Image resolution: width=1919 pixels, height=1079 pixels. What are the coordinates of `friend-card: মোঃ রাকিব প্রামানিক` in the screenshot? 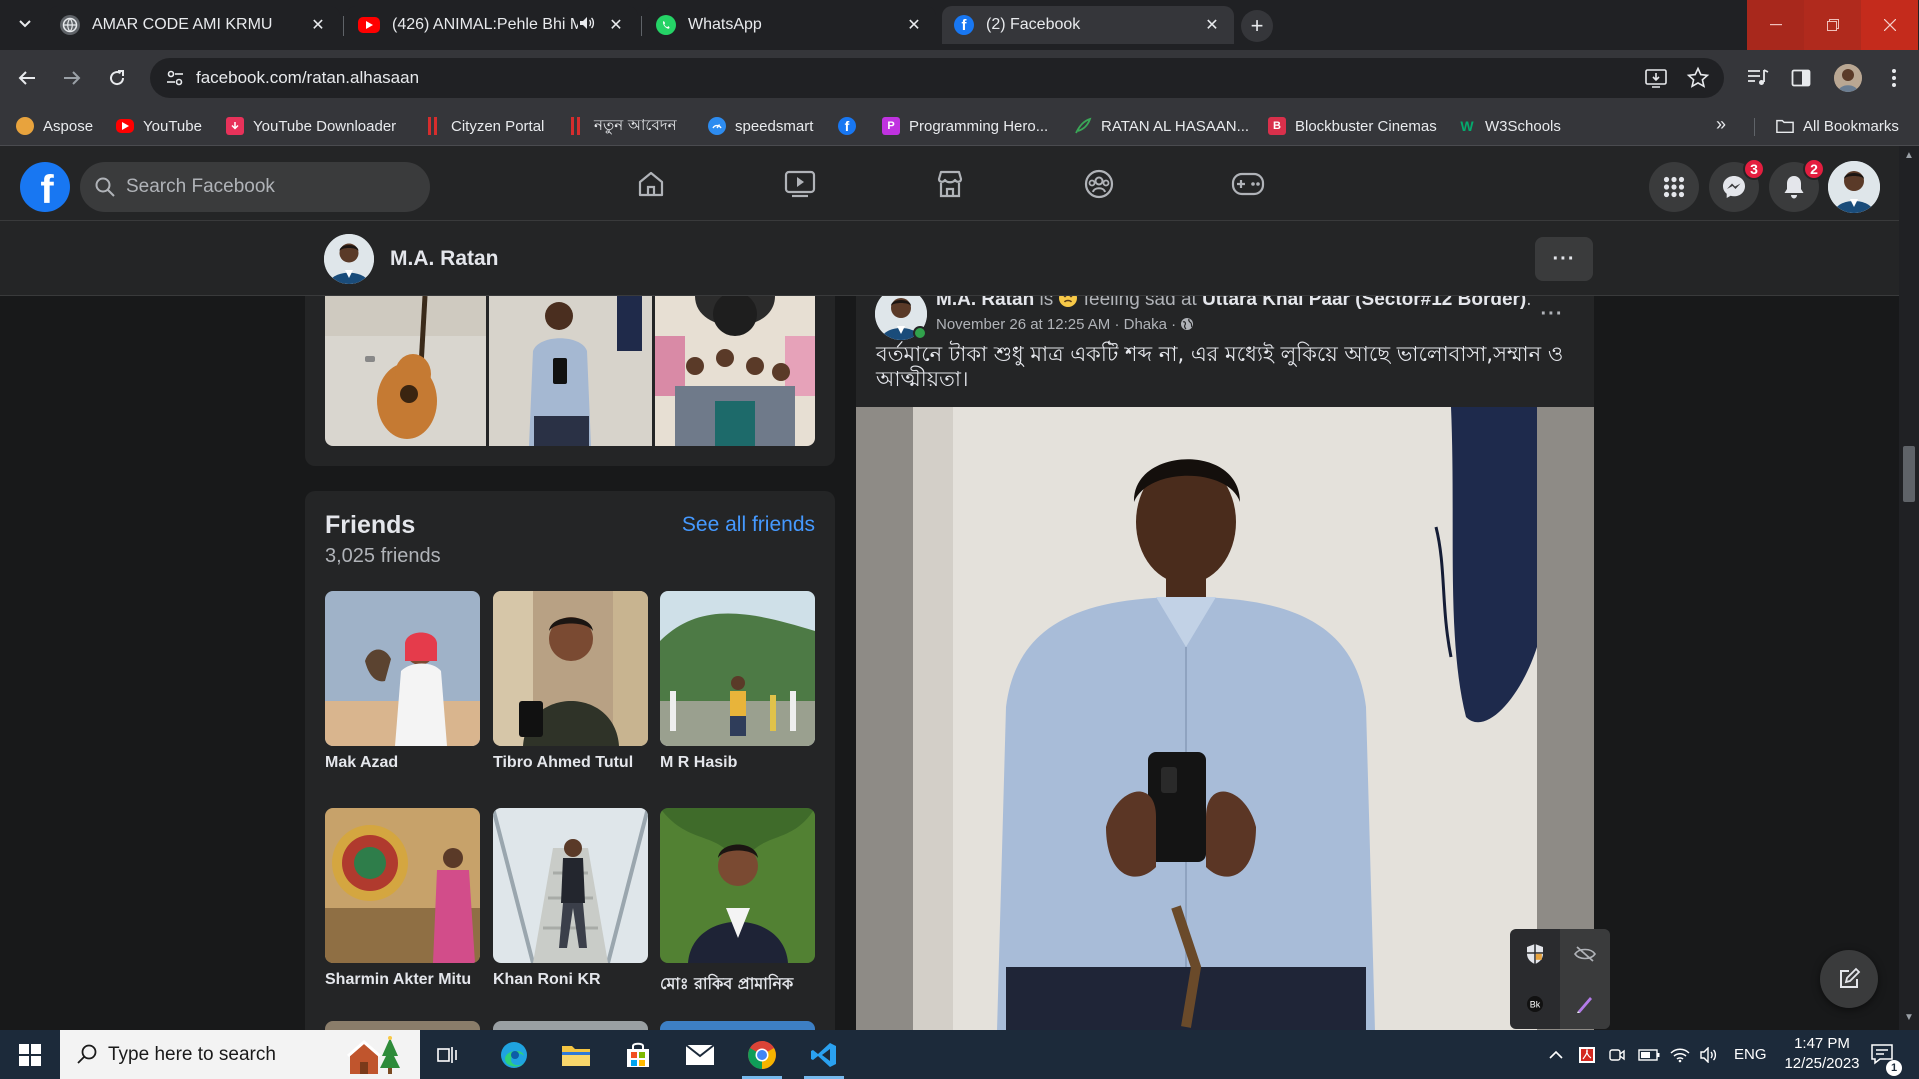 It's located at (737, 903).